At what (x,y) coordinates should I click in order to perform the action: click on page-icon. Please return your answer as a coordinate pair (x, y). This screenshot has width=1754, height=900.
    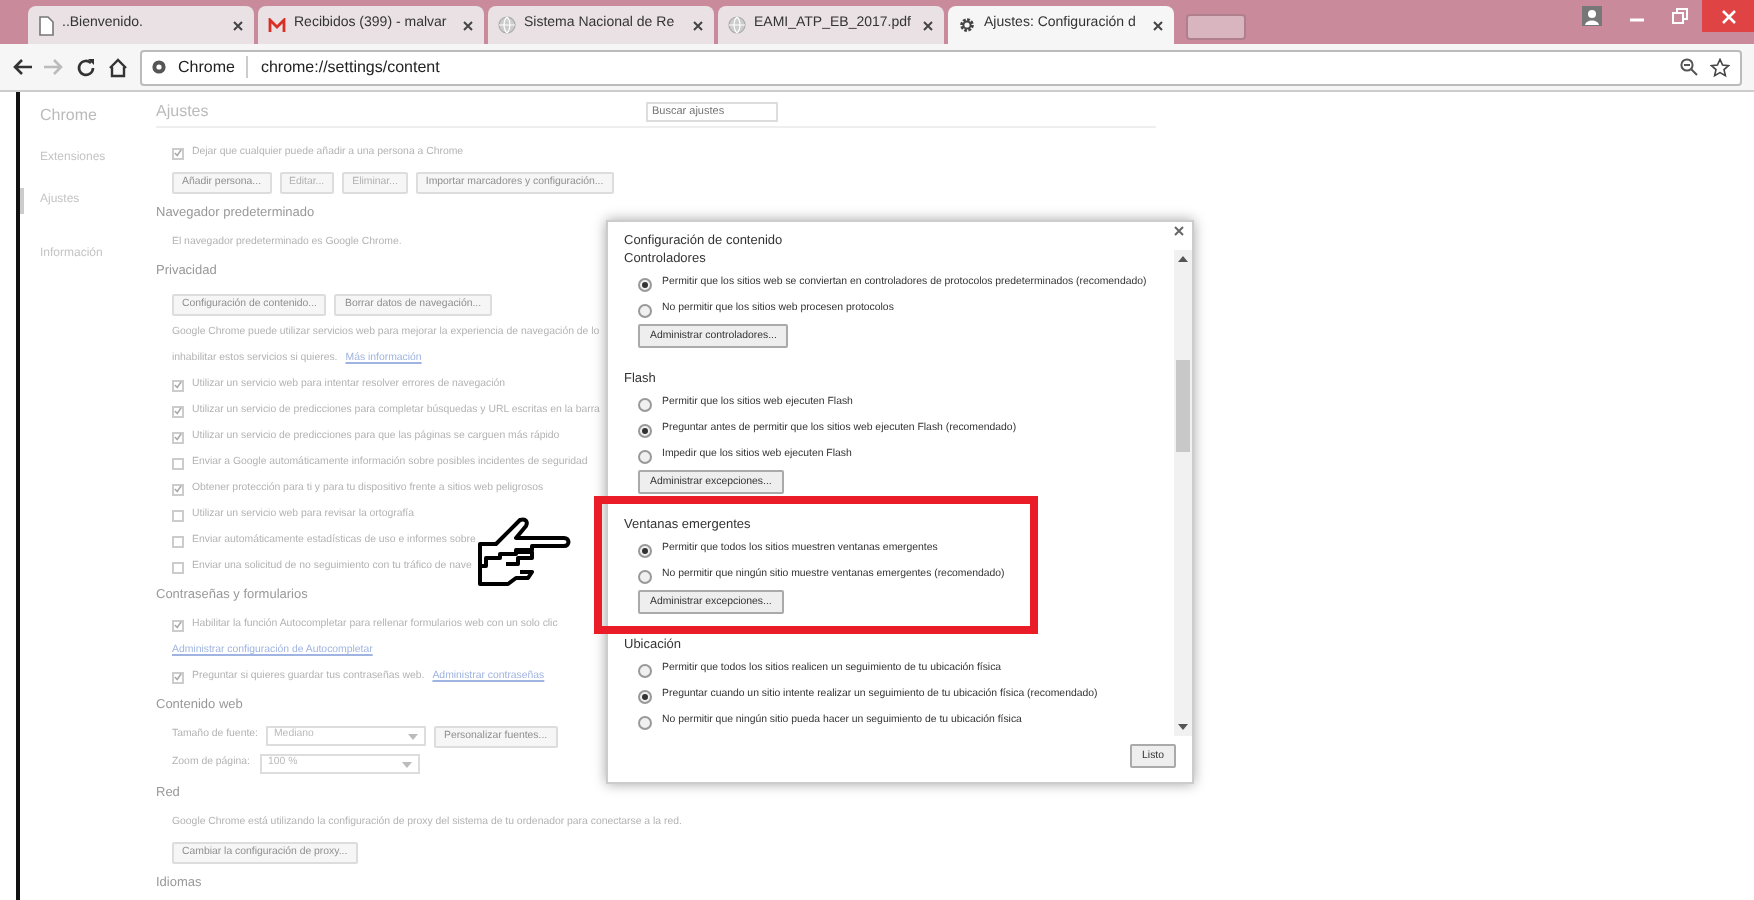
    Looking at the image, I should click on (46, 25).